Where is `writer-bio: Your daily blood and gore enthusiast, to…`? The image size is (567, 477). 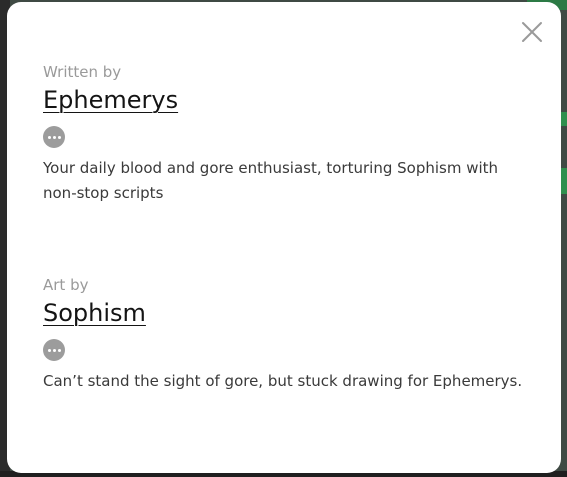 writer-bio: Your daily blood and gore enthusiast, to… is located at coordinates (271, 180).